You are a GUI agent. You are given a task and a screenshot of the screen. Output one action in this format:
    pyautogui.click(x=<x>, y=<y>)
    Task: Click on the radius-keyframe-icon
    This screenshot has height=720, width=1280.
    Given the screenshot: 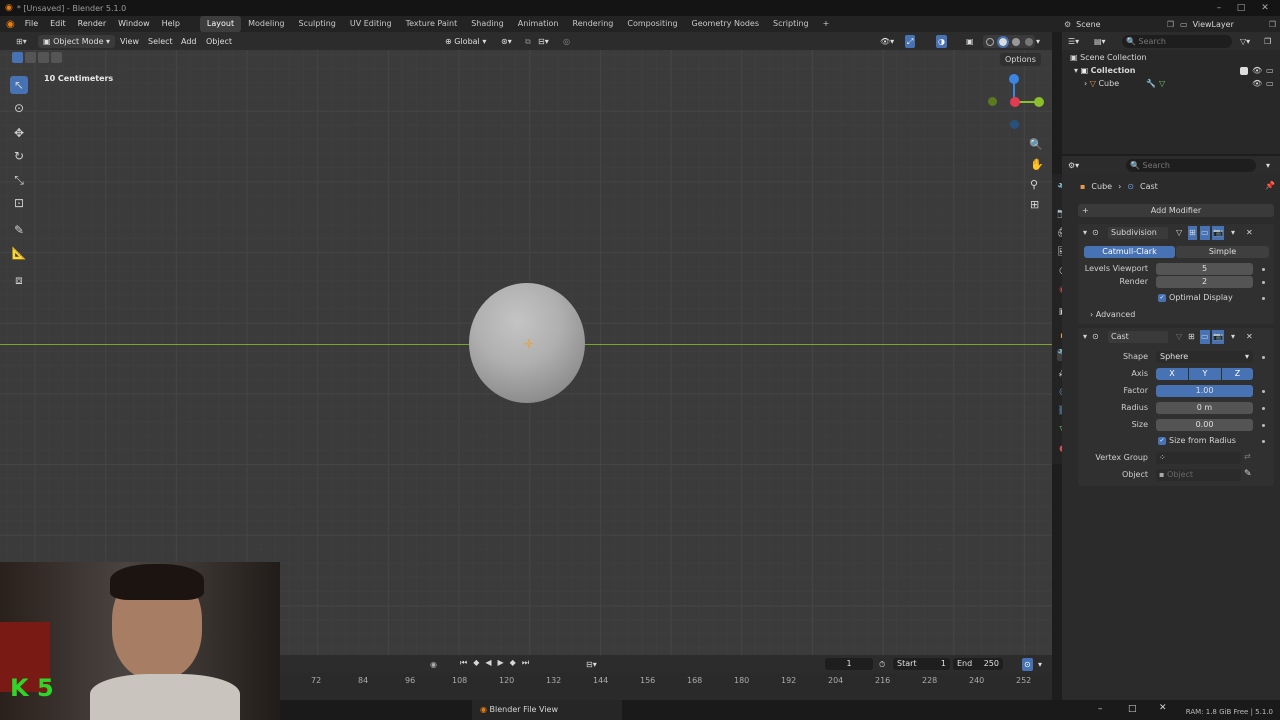 What is the action you would take?
    pyautogui.click(x=1263, y=408)
    